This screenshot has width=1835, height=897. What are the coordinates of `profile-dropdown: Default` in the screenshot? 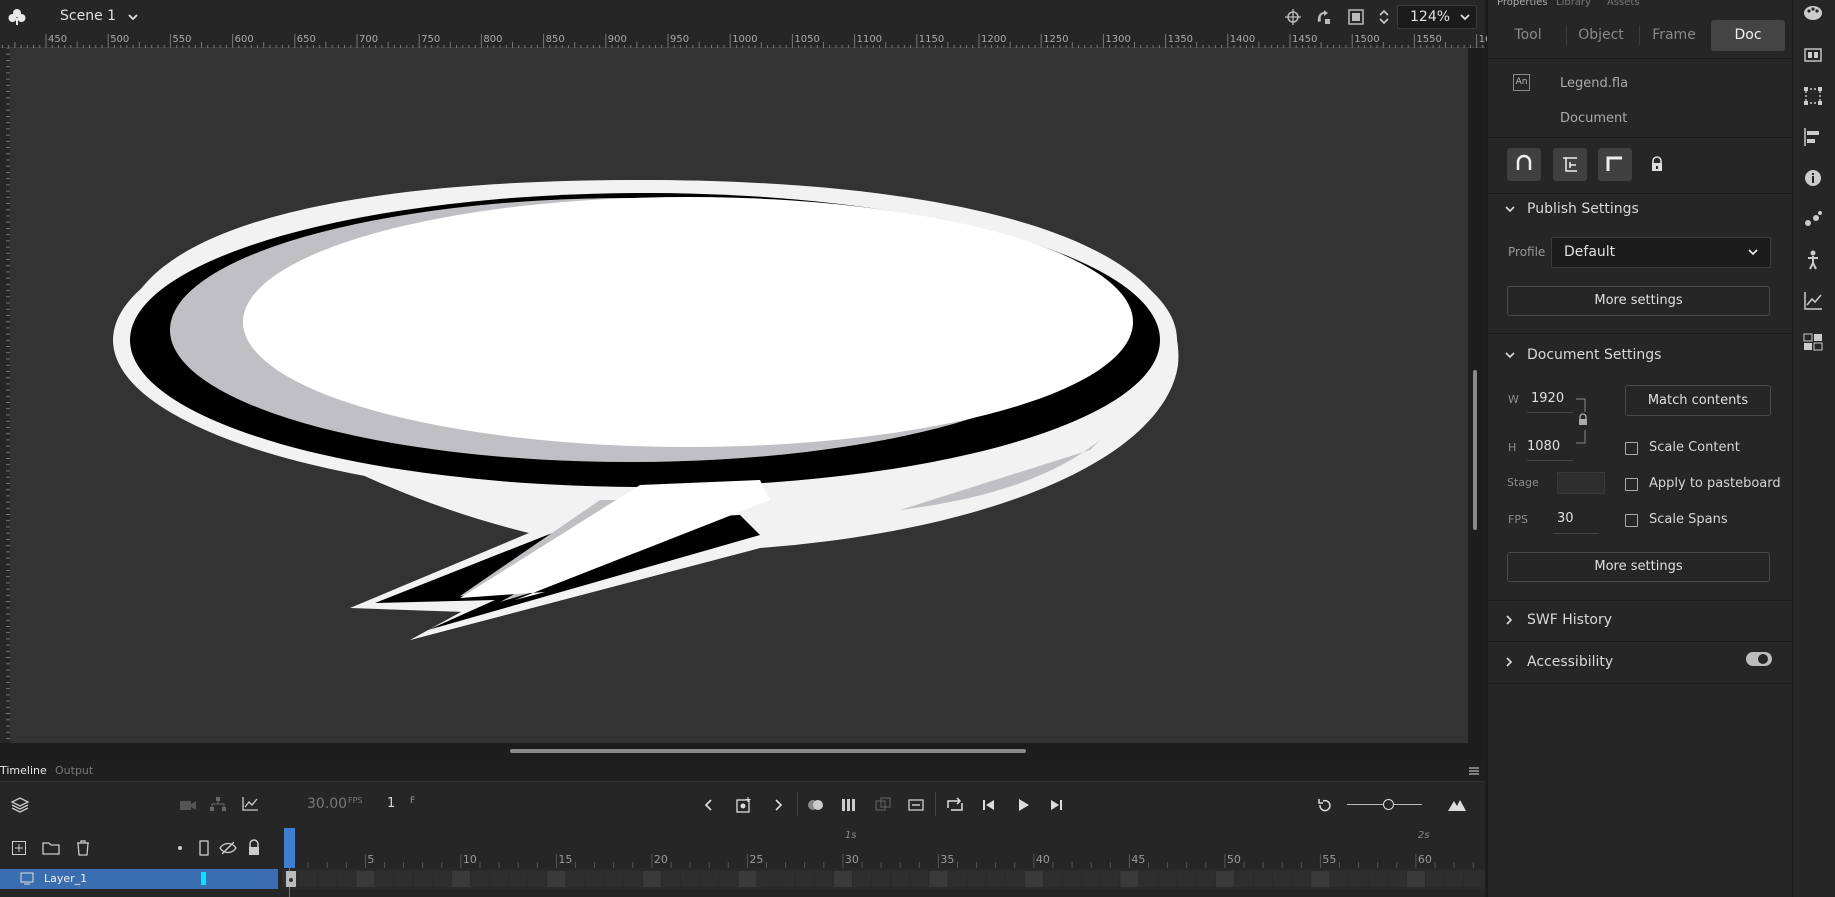 It's located at (1661, 252).